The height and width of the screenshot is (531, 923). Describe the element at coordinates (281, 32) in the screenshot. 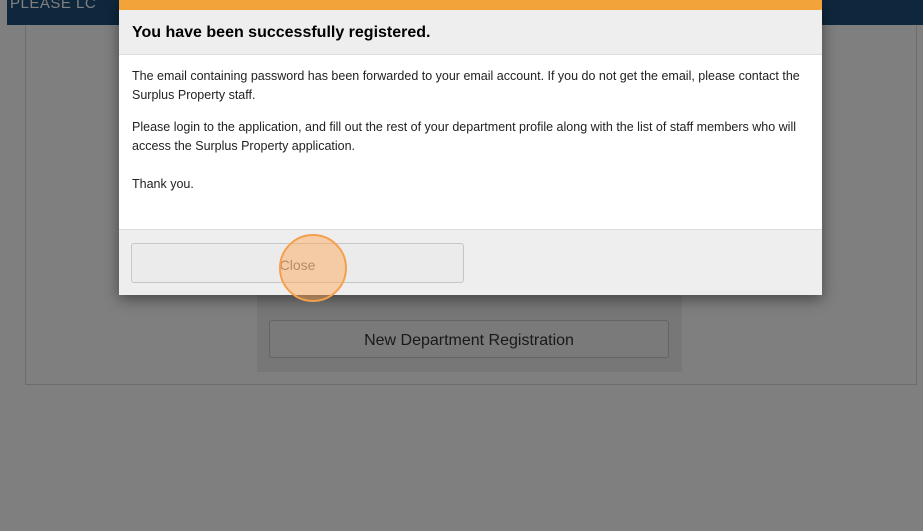

I see `modal-title: You have been successfully registered.` at that location.